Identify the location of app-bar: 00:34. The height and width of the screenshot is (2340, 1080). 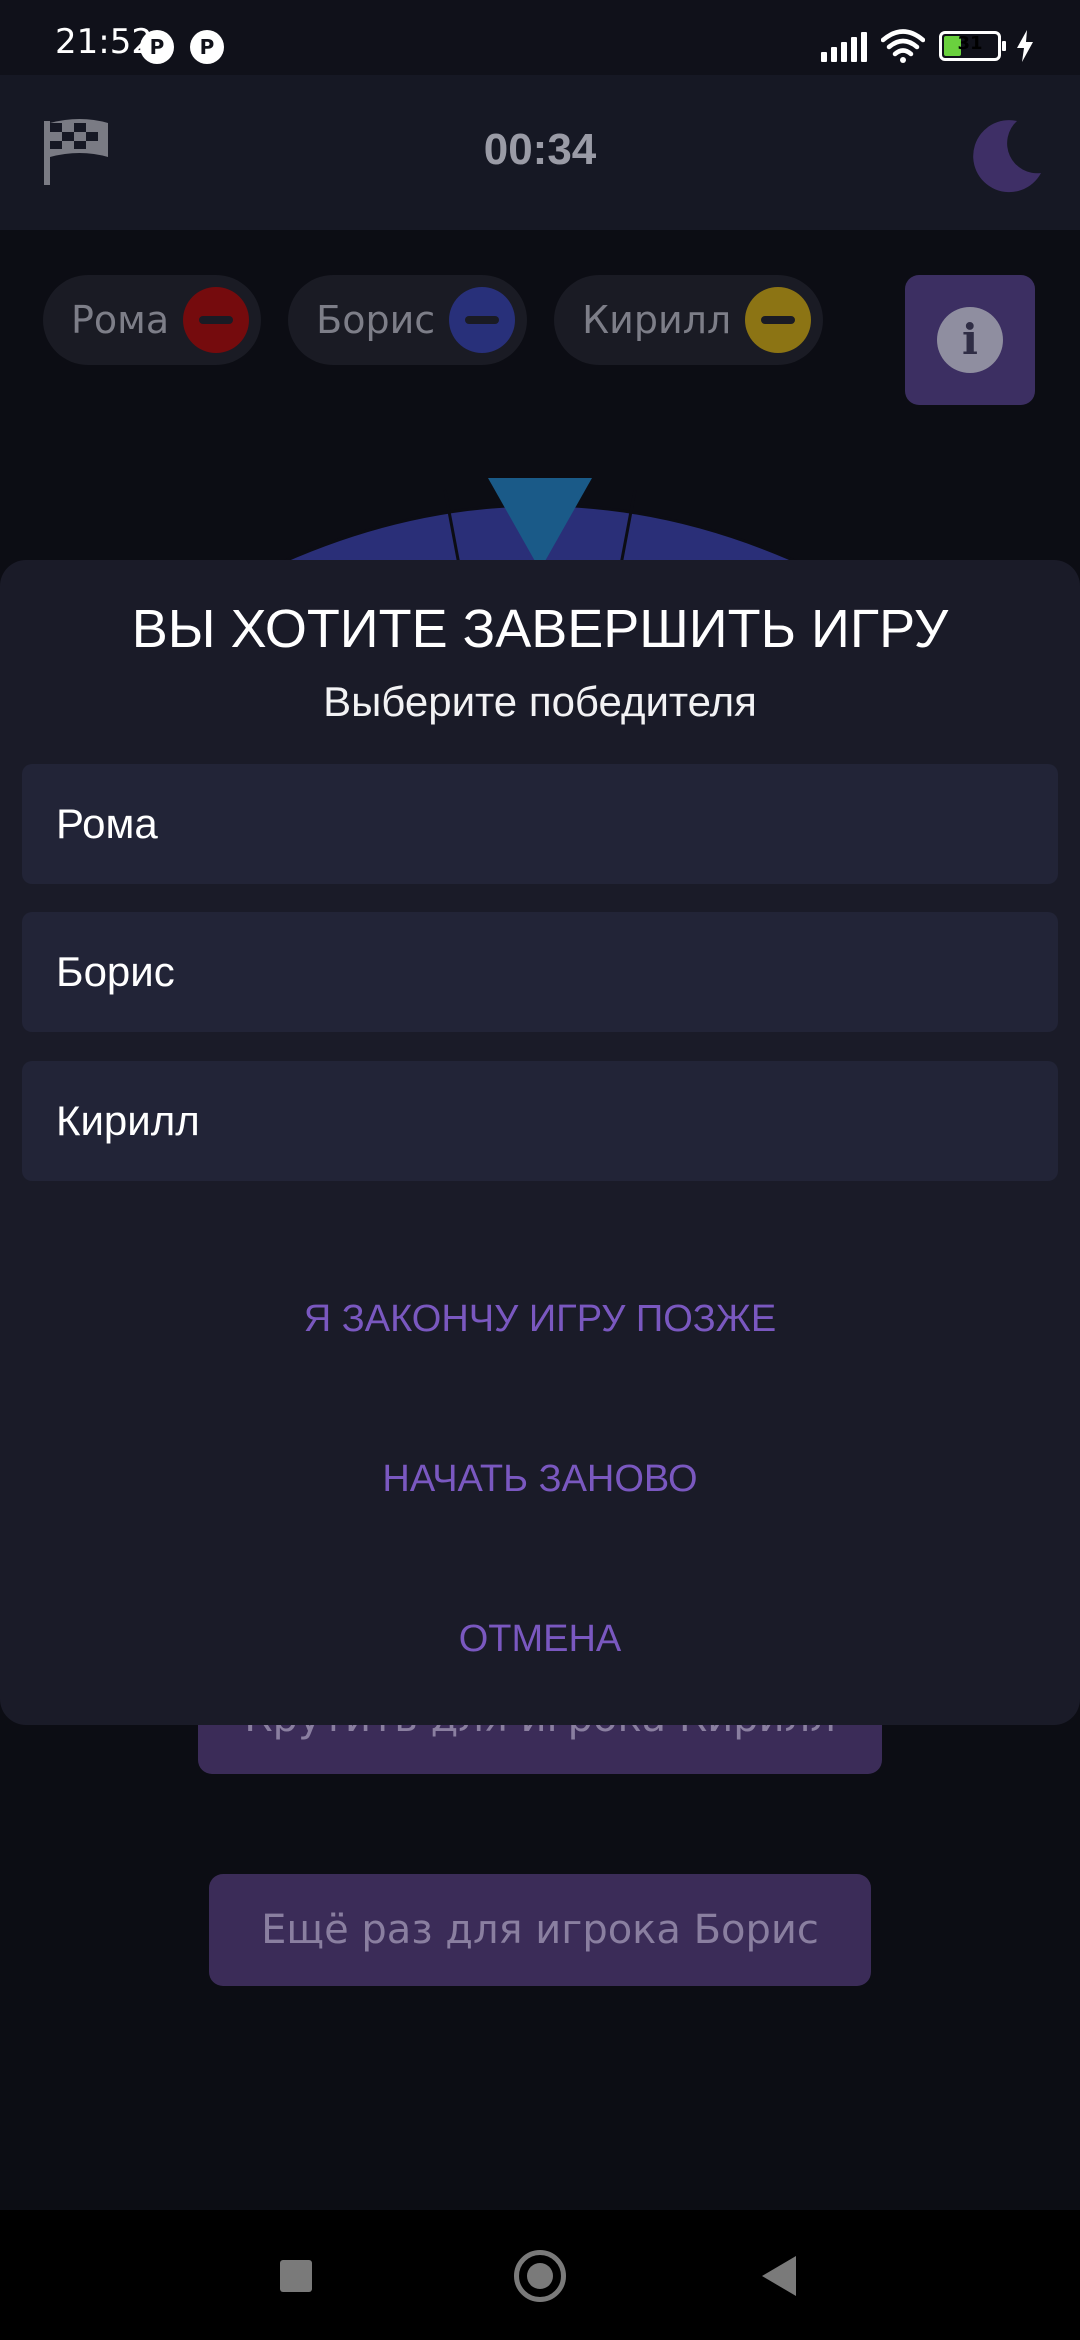
(540, 152).